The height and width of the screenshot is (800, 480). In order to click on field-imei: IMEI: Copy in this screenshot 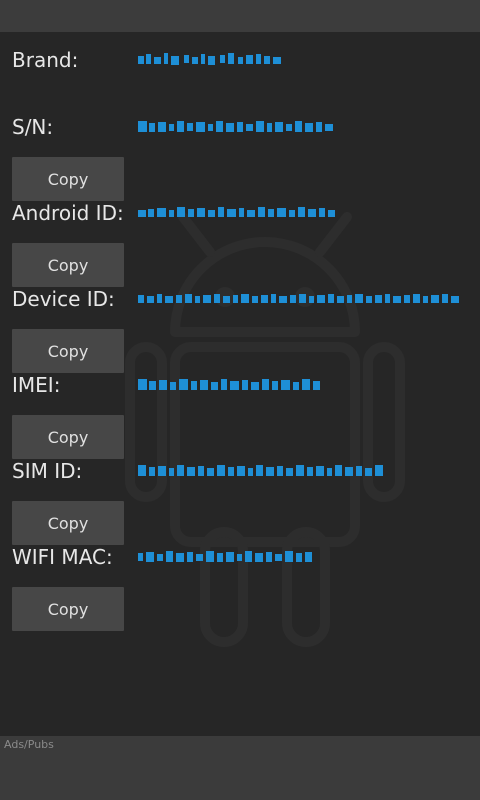, I will do `click(240, 415)`.